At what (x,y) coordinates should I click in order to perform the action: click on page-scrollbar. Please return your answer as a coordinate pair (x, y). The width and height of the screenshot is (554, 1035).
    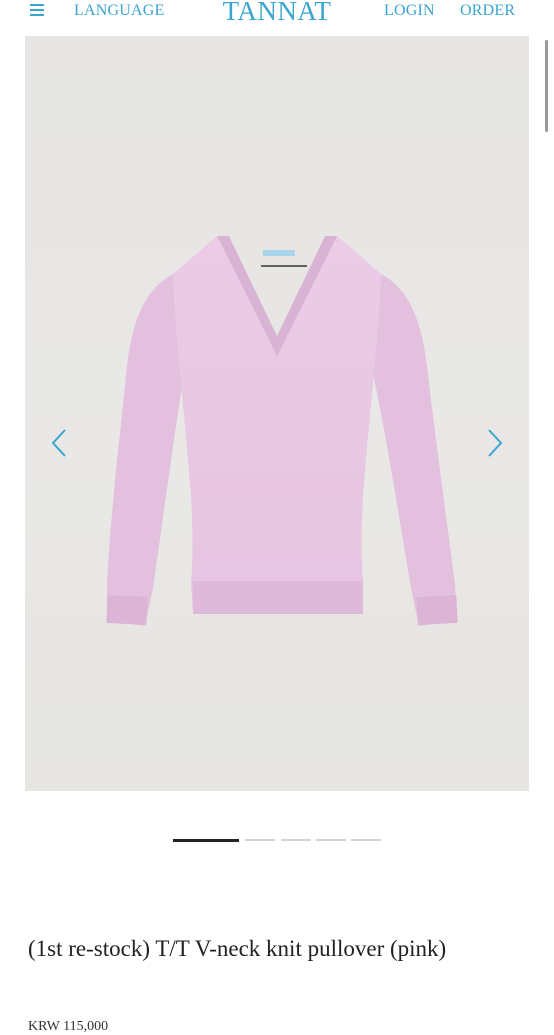
    Looking at the image, I should click on (546, 86).